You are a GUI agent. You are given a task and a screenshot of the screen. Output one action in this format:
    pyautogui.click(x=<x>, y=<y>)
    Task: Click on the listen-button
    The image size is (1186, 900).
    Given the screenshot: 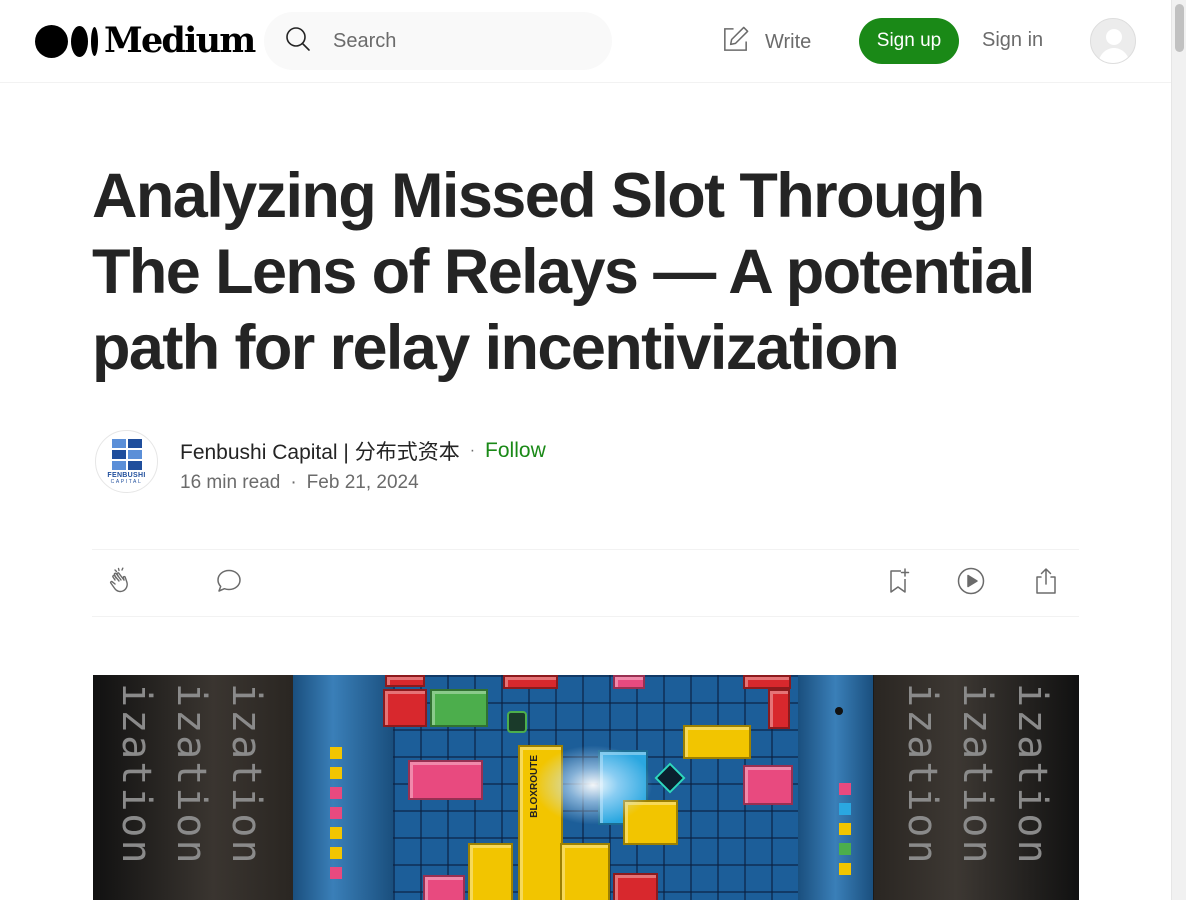 What is the action you would take?
    pyautogui.click(x=971, y=583)
    